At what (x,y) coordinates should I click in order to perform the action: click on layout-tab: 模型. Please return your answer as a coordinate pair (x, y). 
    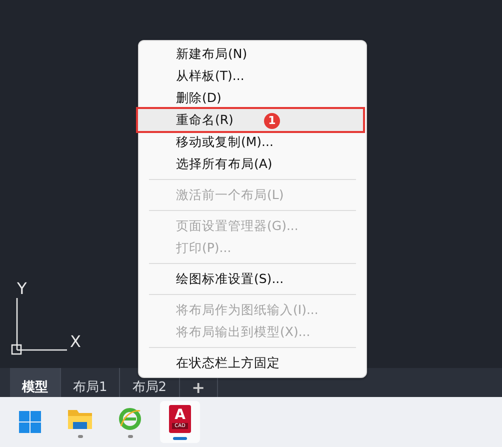
    Looking at the image, I should click on (35, 382).